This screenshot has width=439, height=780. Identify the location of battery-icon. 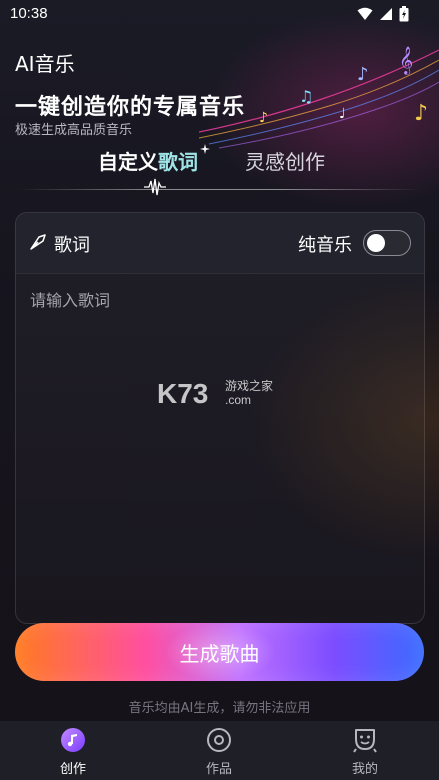
(404, 14).